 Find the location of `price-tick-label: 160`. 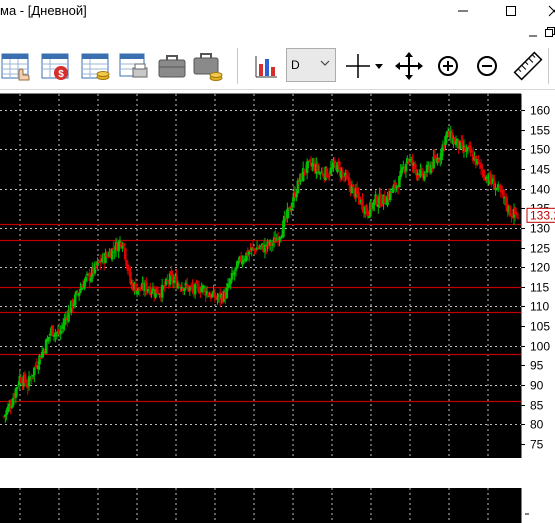

price-tick-label: 160 is located at coordinates (540, 111).